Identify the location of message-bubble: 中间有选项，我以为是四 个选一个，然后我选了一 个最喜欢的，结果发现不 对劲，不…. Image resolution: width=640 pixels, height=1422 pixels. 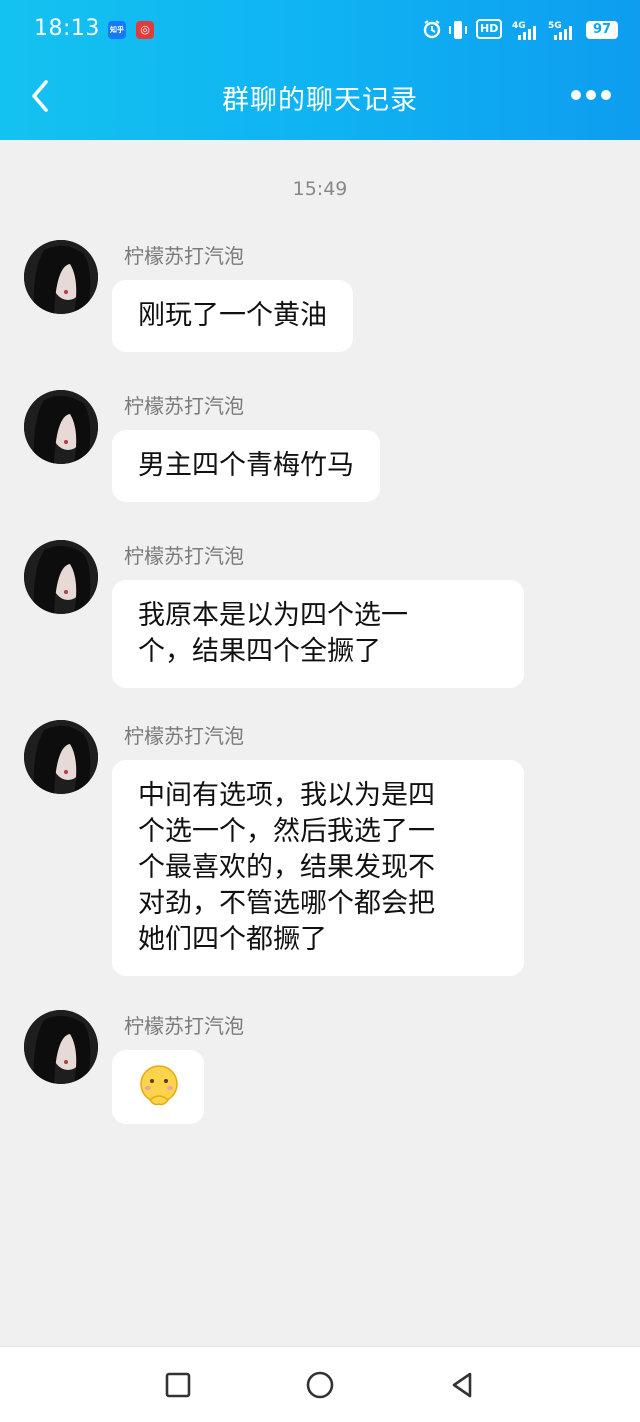
(318, 868).